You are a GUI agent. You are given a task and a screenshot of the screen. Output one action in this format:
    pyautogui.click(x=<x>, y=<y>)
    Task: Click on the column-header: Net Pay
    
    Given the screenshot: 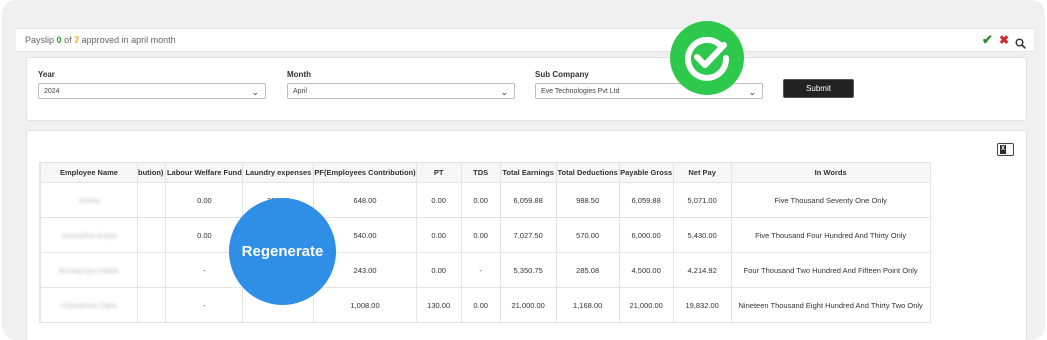 What is the action you would take?
    pyautogui.click(x=702, y=172)
    